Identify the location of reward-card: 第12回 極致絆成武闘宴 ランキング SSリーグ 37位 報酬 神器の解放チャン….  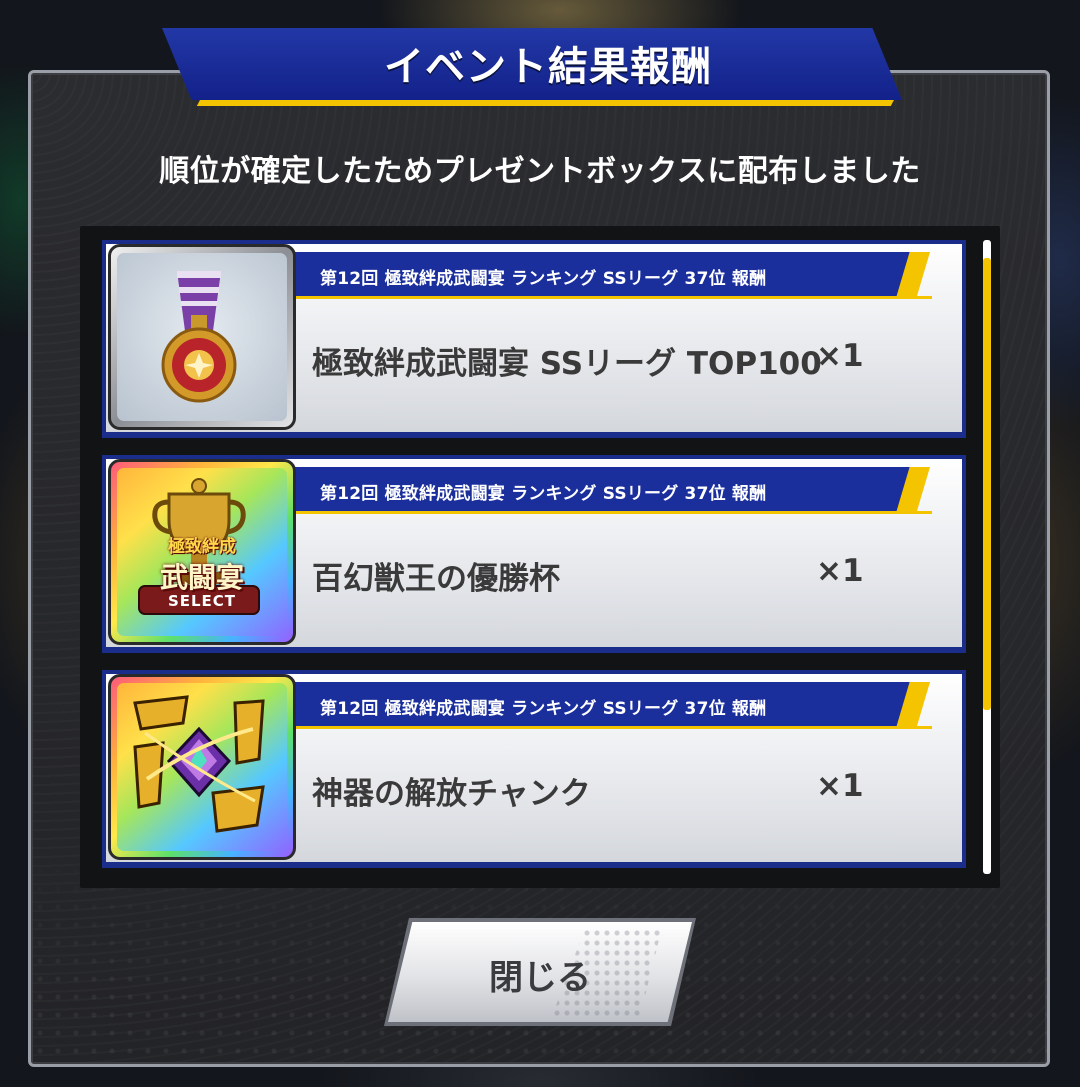
(534, 769).